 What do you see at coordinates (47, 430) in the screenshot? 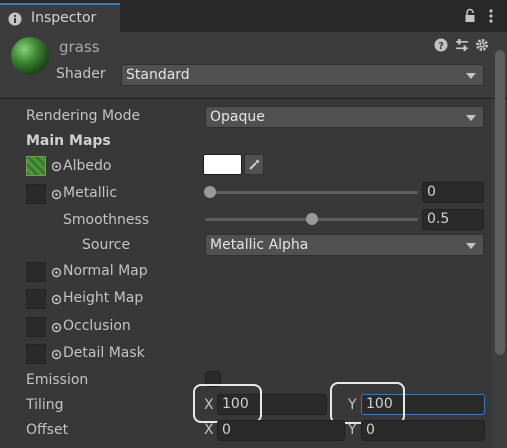
I see `offset-label: Offset` at bounding box center [47, 430].